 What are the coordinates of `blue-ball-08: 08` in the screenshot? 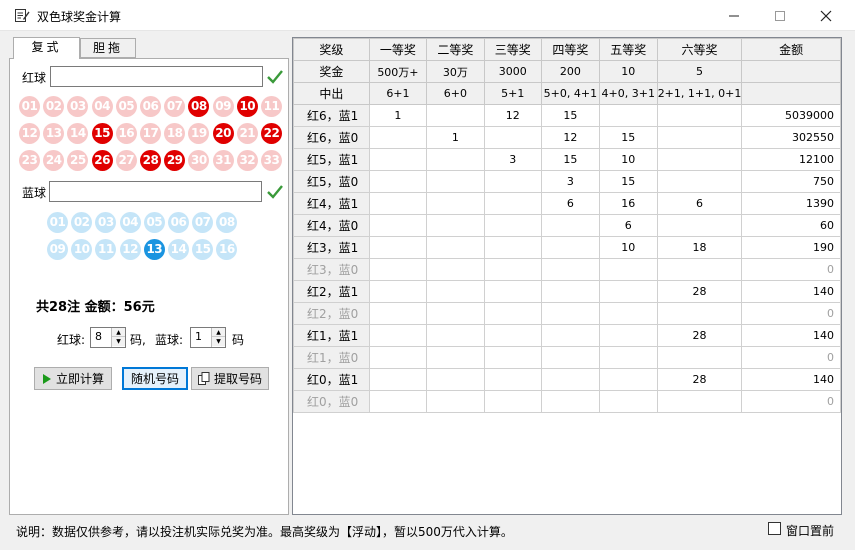 It's located at (227, 222).